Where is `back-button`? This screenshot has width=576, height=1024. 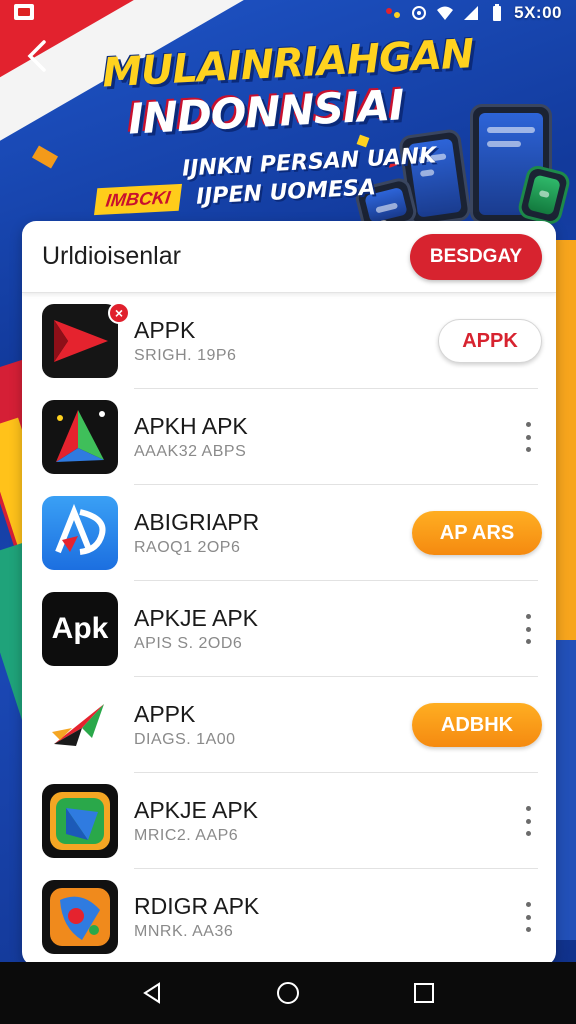
back-button is located at coordinates (38, 58).